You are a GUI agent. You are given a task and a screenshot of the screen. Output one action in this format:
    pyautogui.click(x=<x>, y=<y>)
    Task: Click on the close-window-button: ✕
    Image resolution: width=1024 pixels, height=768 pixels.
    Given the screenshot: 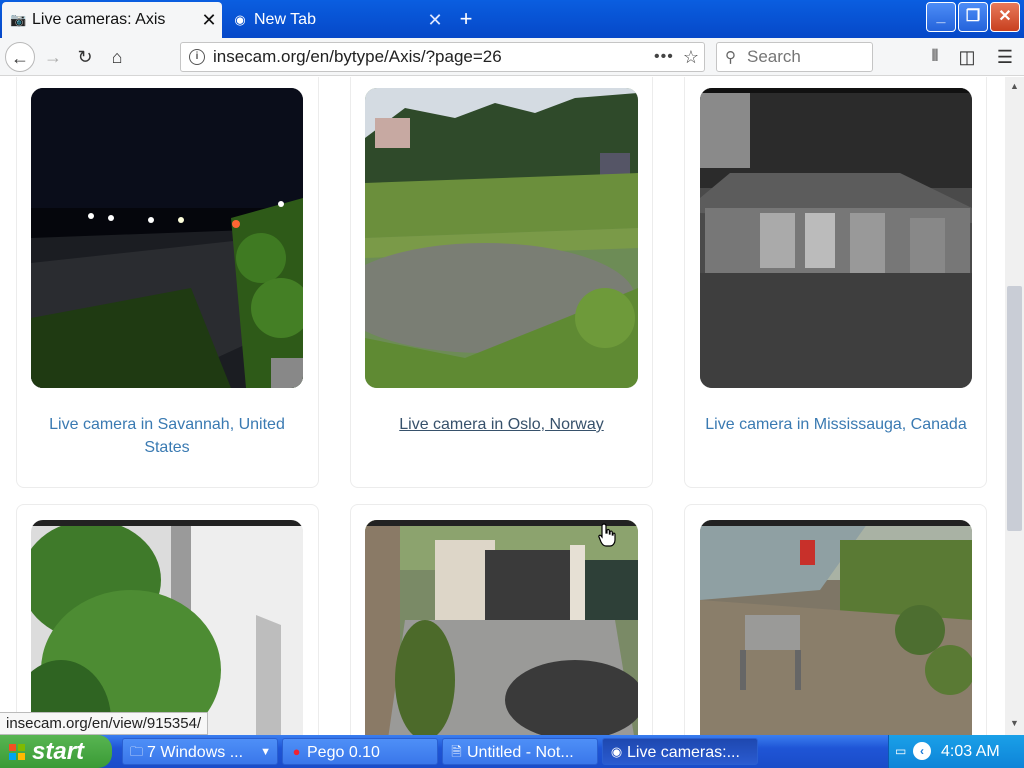 What is the action you would take?
    pyautogui.click(x=1005, y=17)
    